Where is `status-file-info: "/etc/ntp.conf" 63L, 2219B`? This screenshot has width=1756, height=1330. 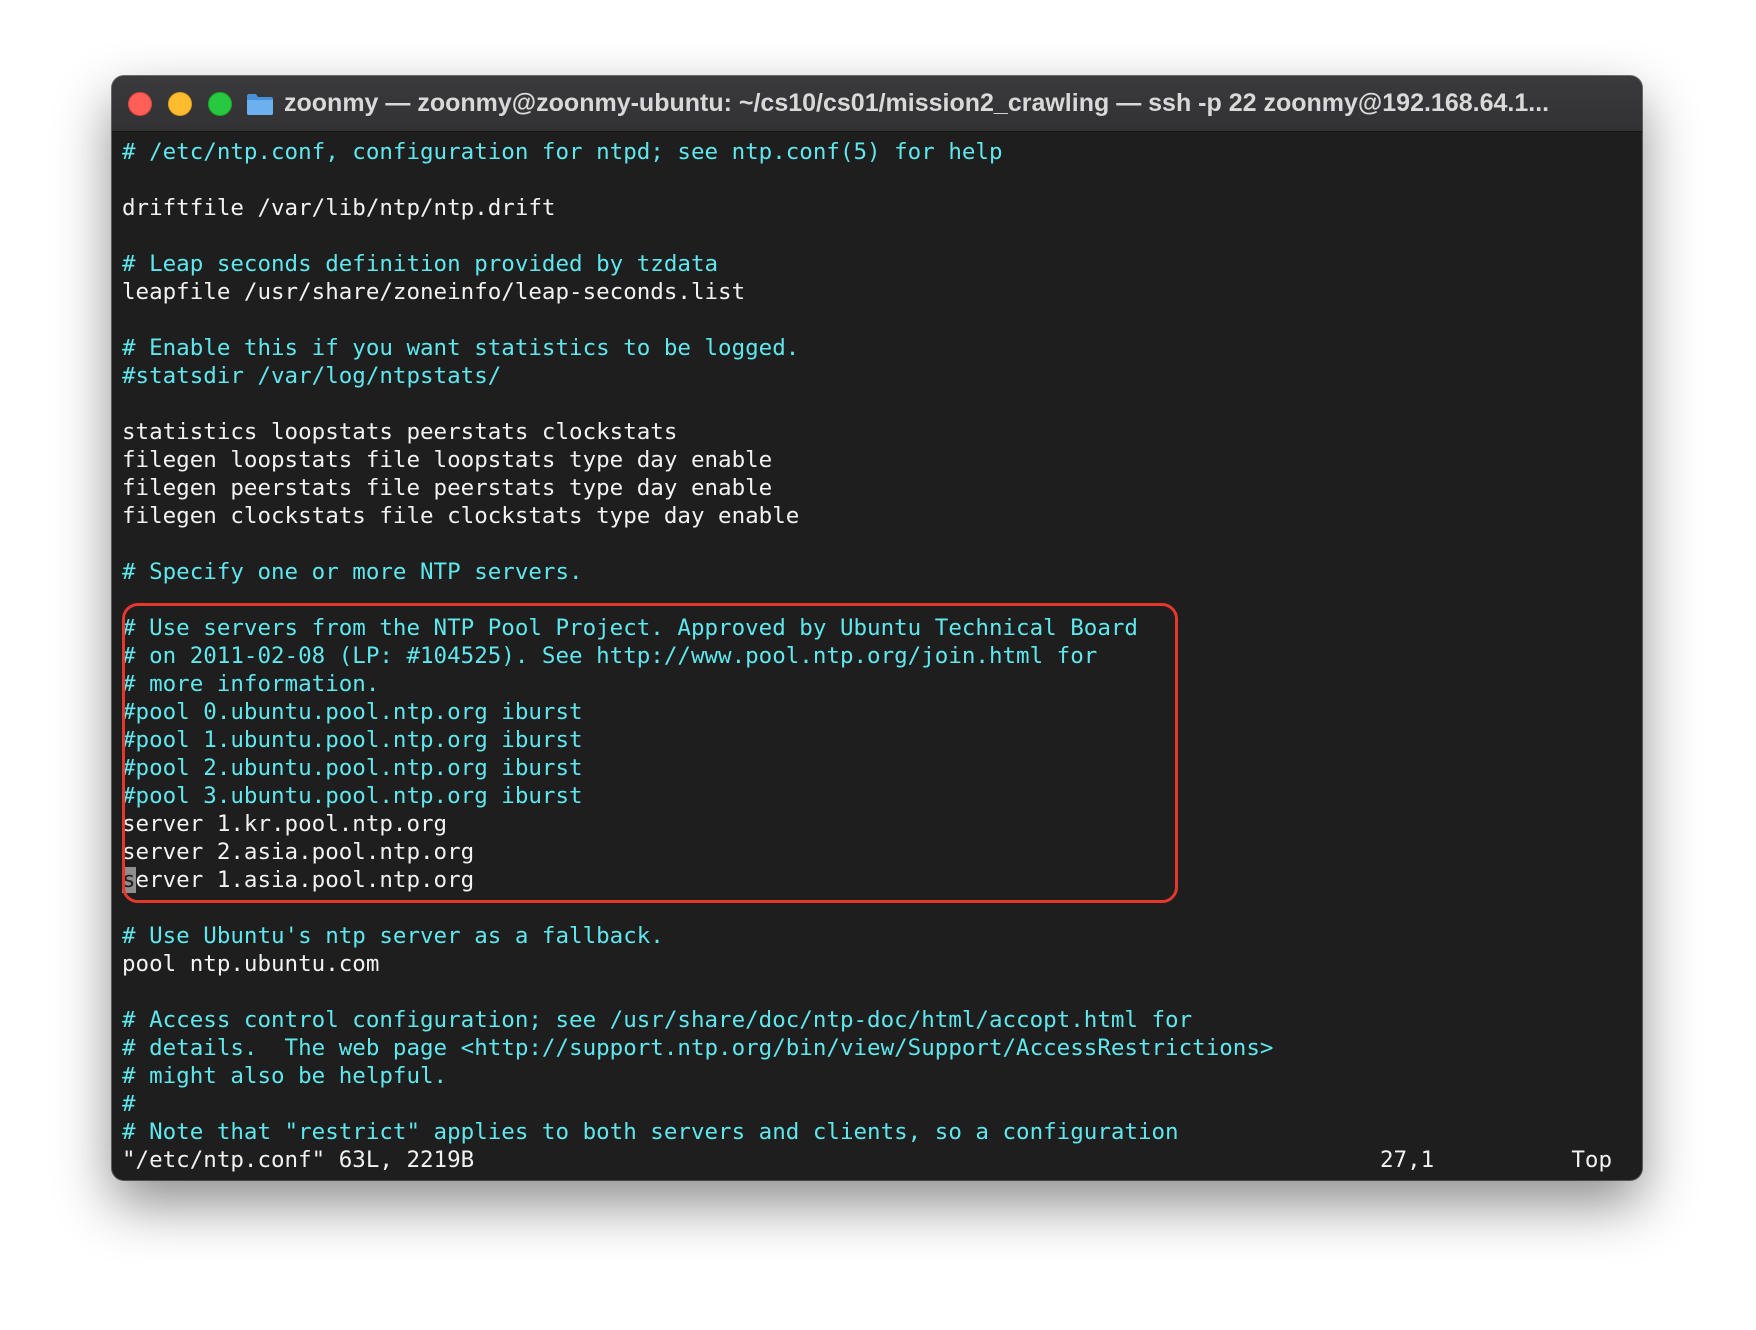
status-file-info: "/etc/ntp.conf" 63L, 2219B is located at coordinates (298, 1160).